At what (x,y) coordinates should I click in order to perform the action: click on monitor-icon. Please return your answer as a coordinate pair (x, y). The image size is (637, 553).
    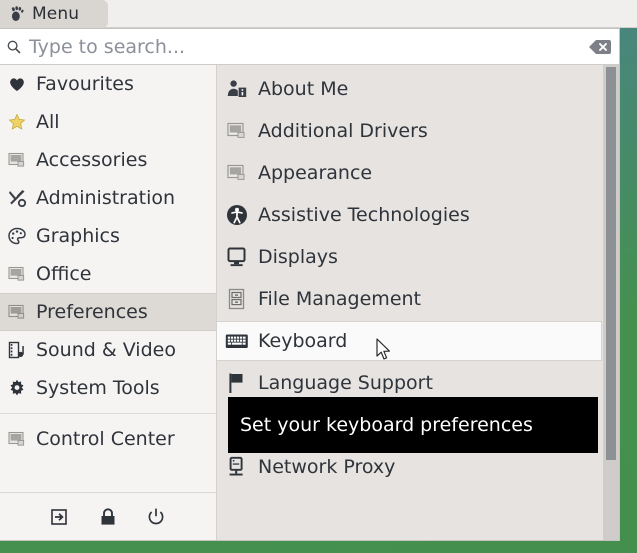
    Looking at the image, I should click on (237, 257).